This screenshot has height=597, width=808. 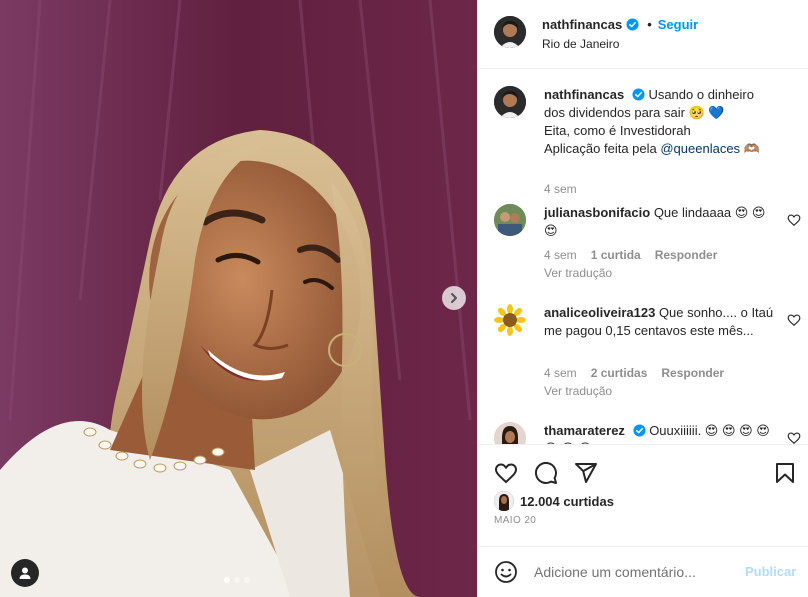 What do you see at coordinates (619, 373) in the screenshot?
I see `comment-likes: 2 curtidas` at bounding box center [619, 373].